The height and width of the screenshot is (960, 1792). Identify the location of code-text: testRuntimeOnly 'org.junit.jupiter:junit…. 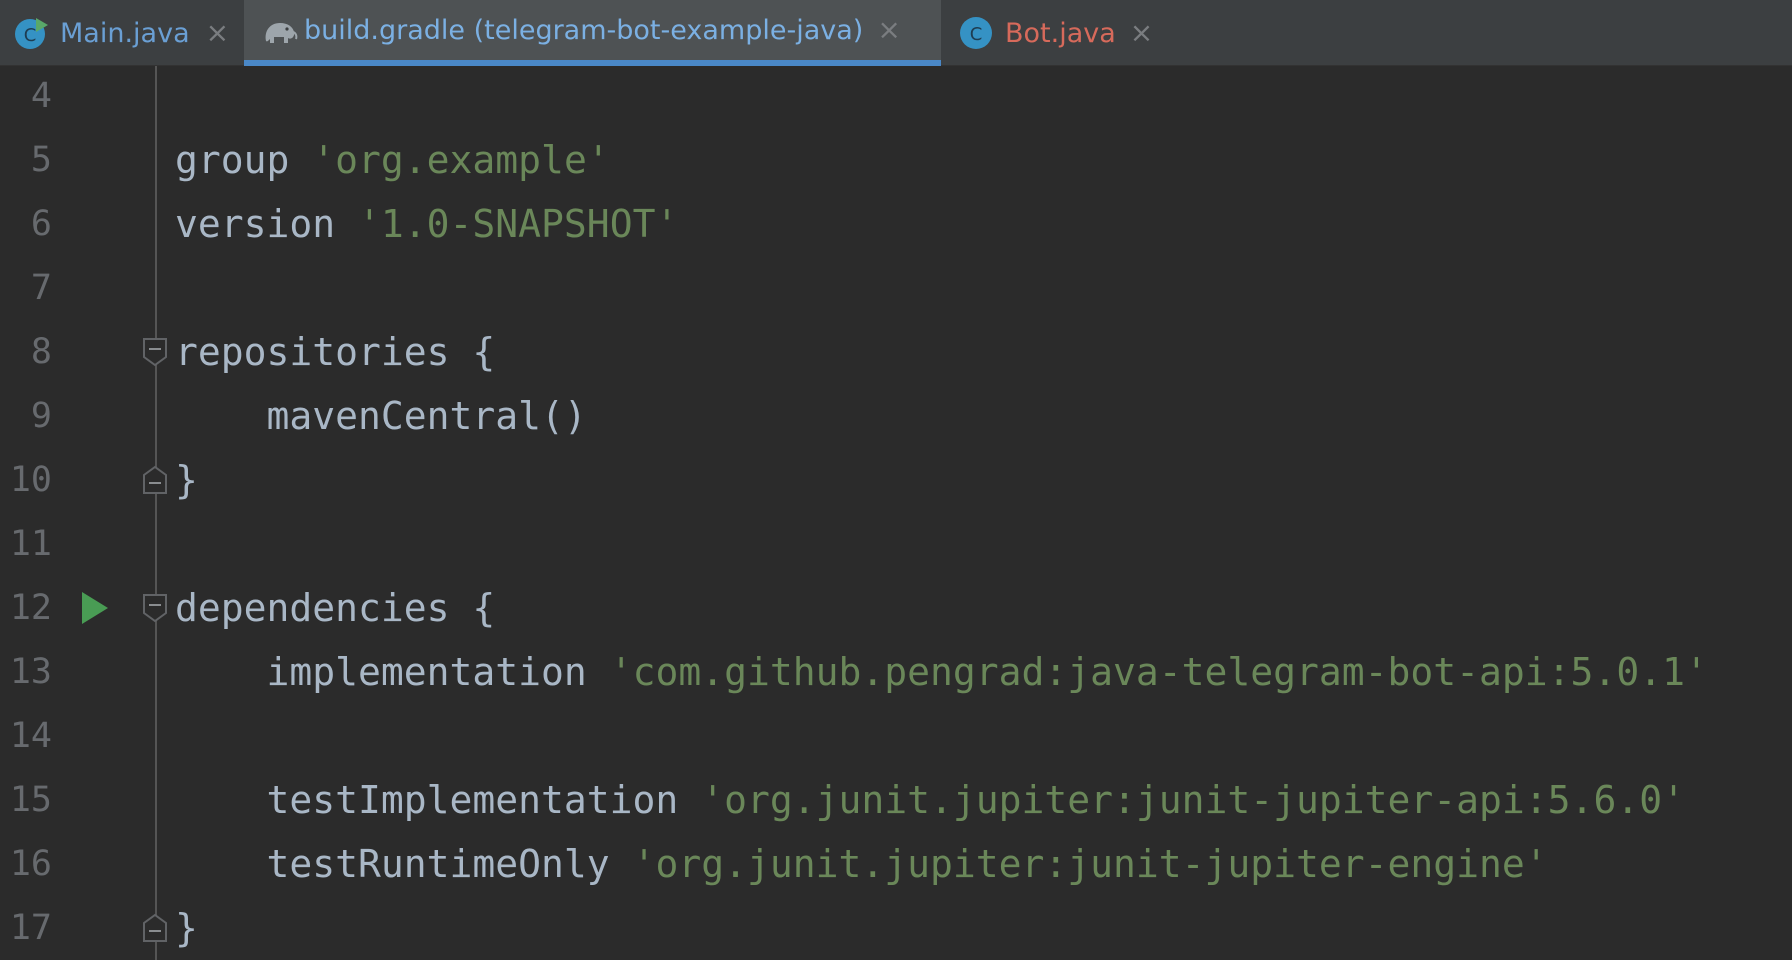
(861, 864).